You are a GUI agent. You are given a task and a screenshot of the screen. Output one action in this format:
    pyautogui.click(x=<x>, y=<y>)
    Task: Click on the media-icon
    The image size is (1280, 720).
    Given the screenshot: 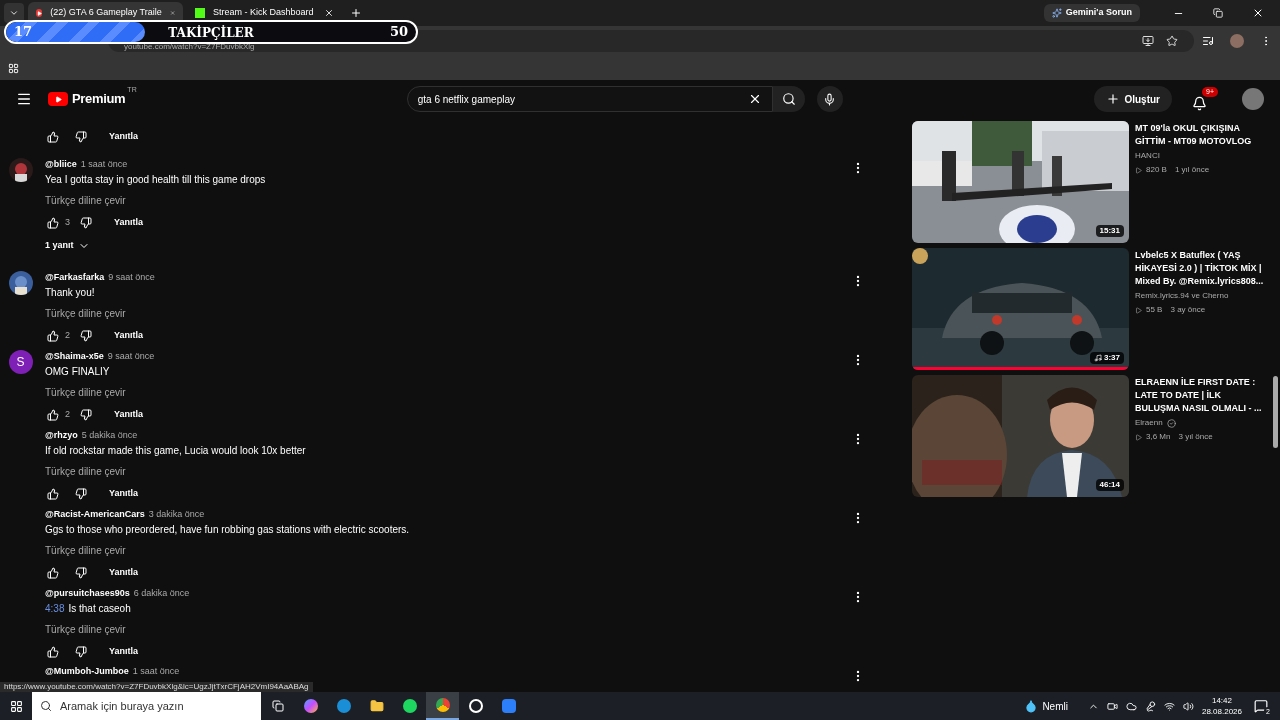 What is the action you would take?
    pyautogui.click(x=1208, y=41)
    